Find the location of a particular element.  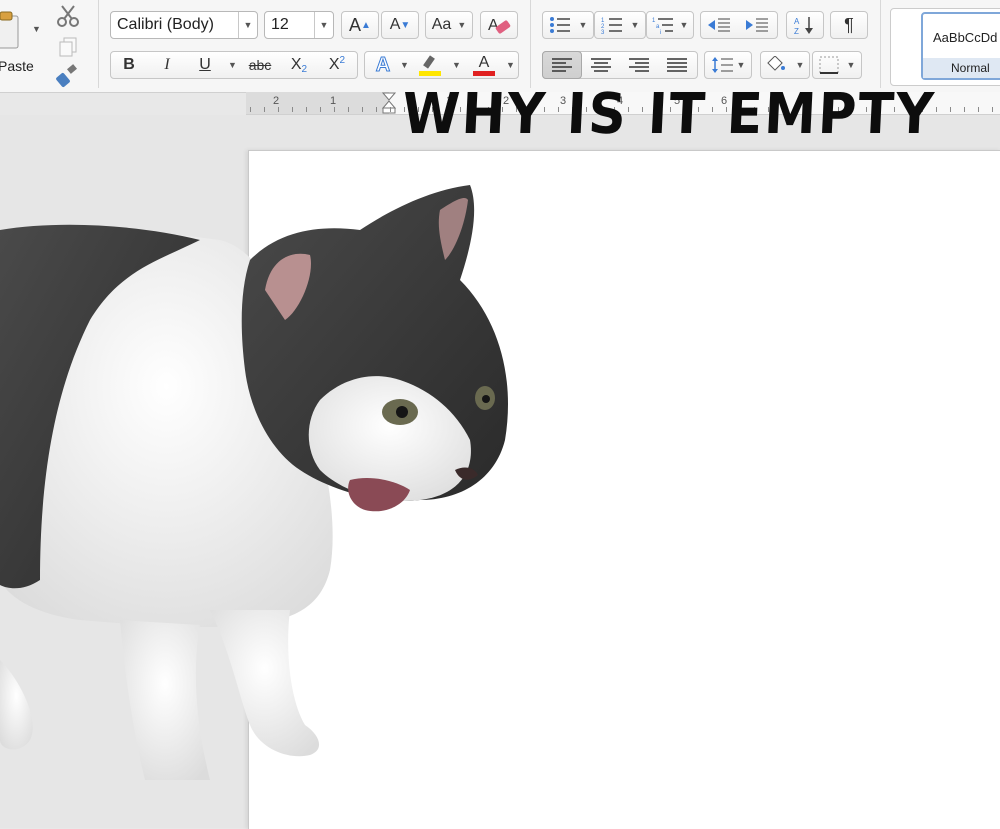

paste-label: Paste is located at coordinates (17, 66).